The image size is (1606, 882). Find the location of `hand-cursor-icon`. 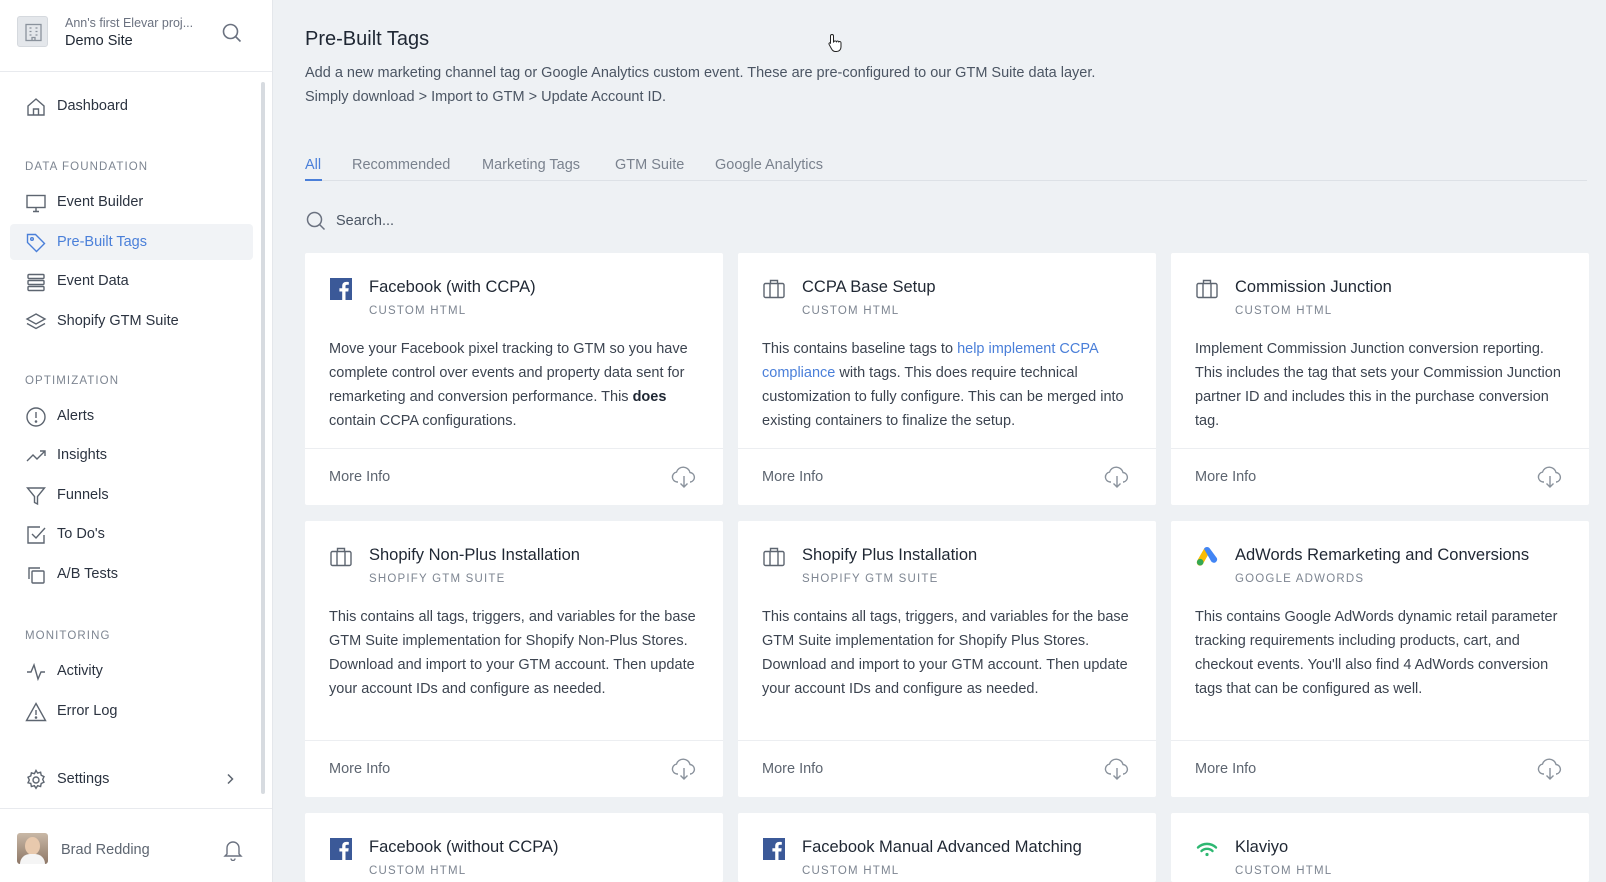

hand-cursor-icon is located at coordinates (835, 42).